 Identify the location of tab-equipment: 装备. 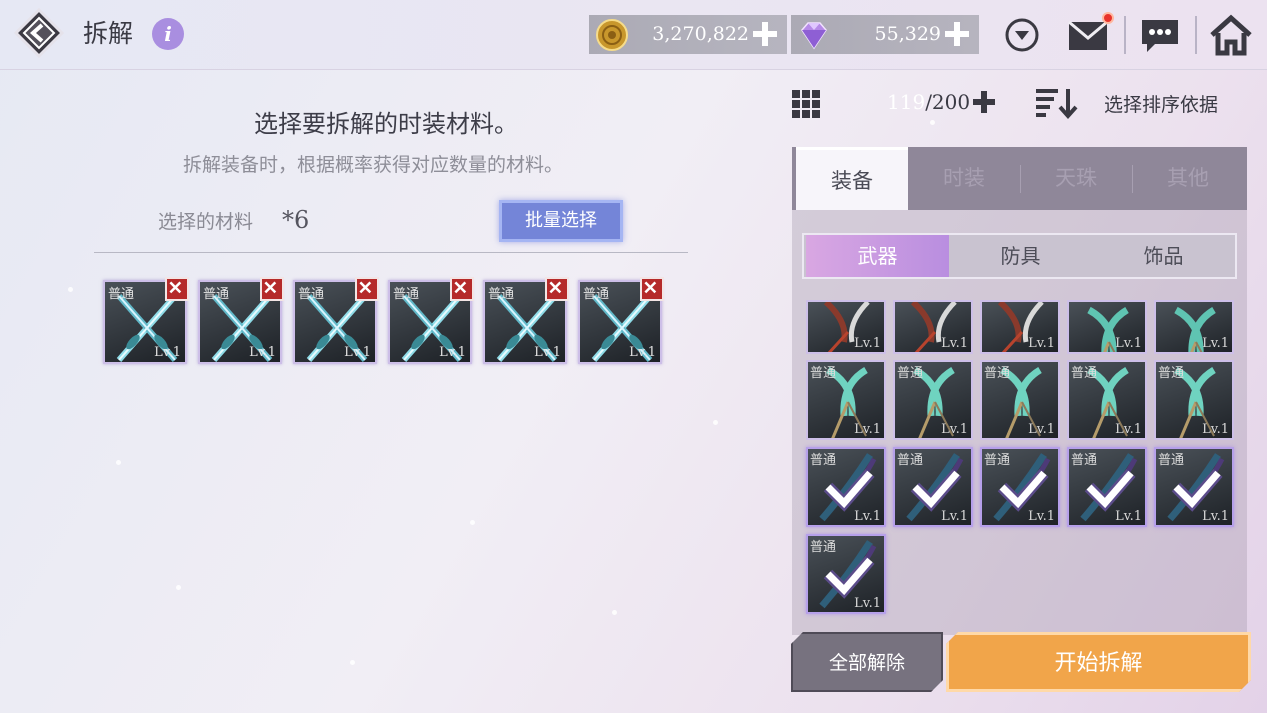
(852, 178).